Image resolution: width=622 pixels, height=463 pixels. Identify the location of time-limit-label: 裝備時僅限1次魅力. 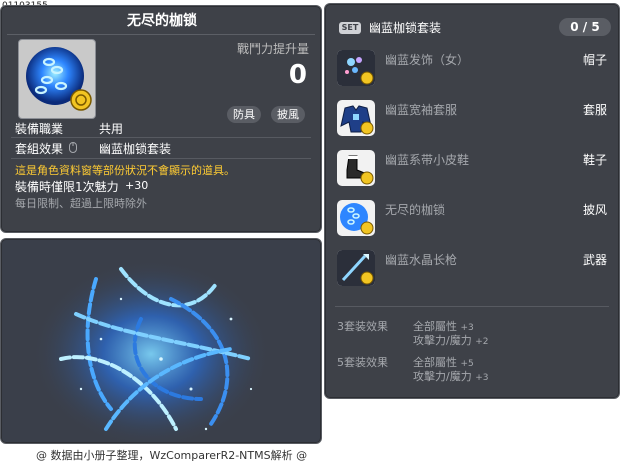
(67, 187).